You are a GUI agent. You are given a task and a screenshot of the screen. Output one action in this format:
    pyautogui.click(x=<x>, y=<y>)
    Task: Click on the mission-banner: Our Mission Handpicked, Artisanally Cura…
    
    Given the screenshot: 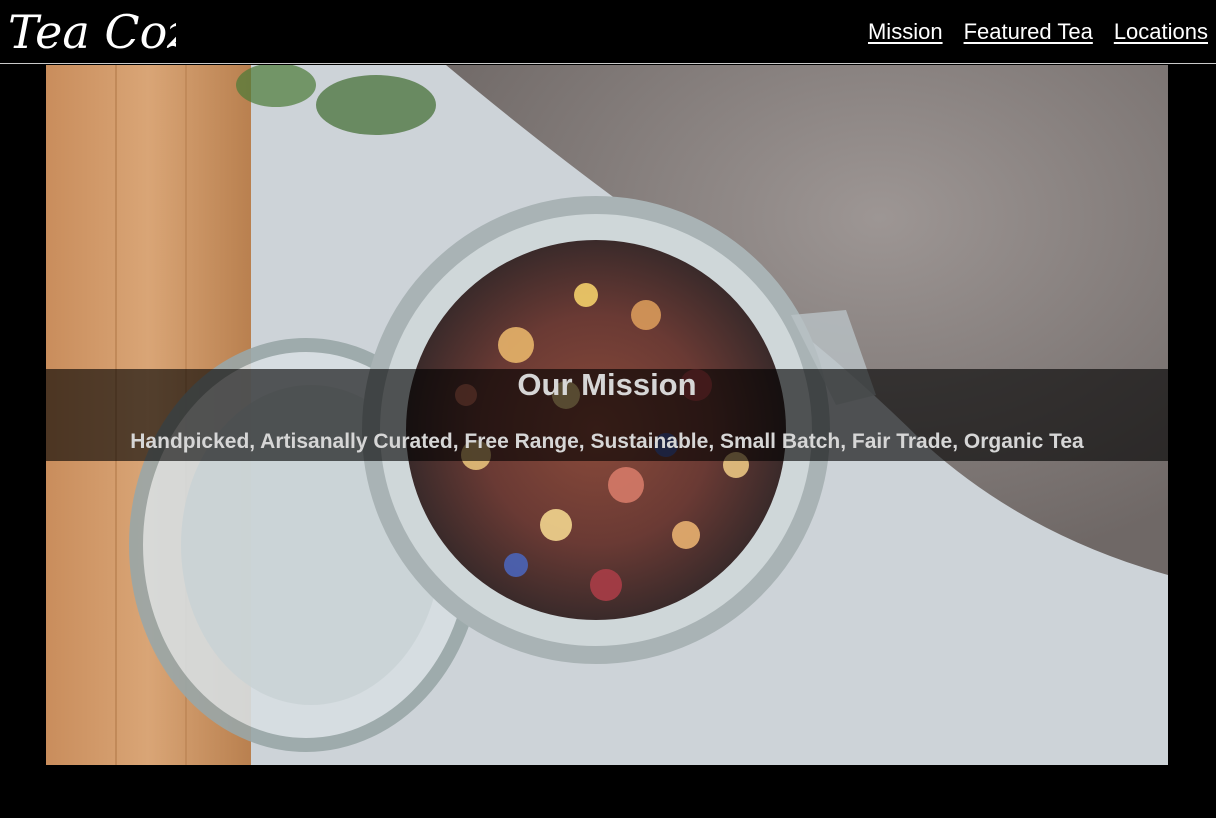 What is the action you would take?
    pyautogui.click(x=607, y=415)
    